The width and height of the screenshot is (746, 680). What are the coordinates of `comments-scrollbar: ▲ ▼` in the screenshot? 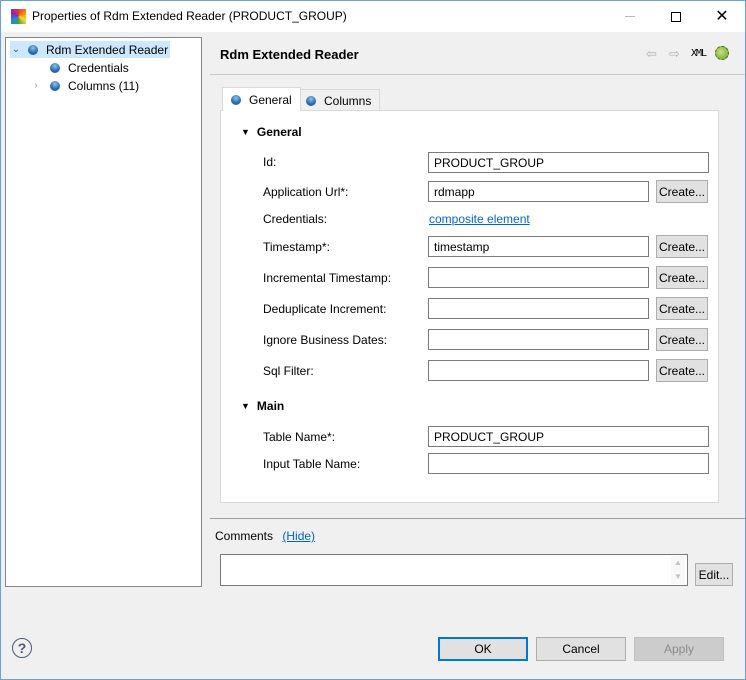 It's located at (678, 570).